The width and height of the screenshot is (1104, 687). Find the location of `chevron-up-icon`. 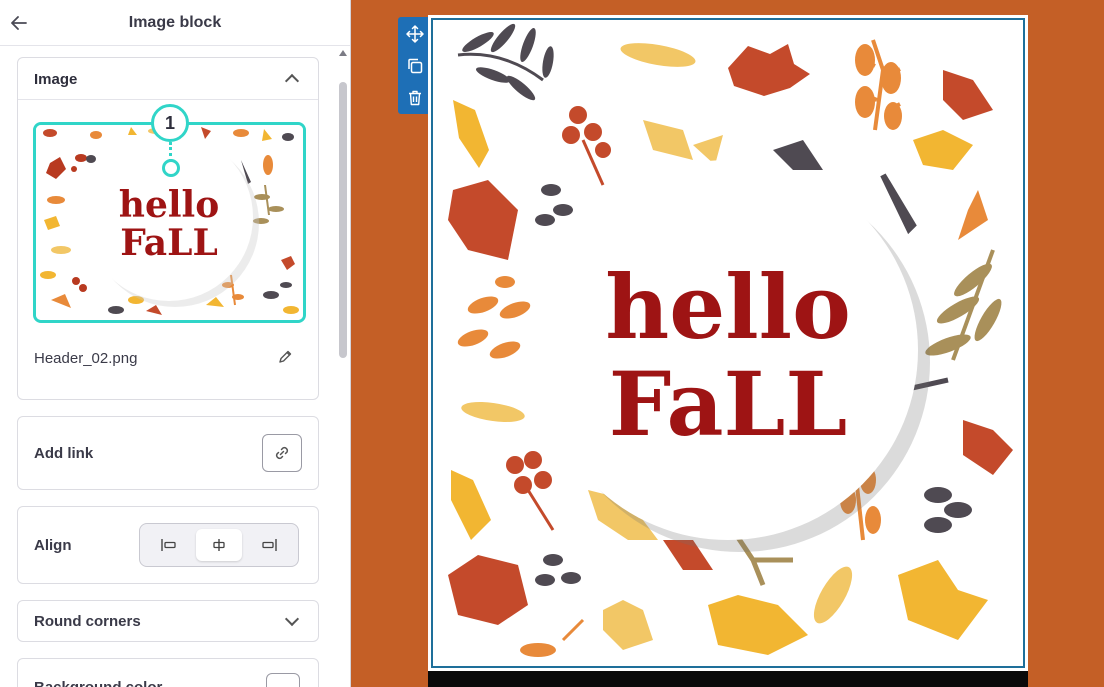

chevron-up-icon is located at coordinates (292, 81).